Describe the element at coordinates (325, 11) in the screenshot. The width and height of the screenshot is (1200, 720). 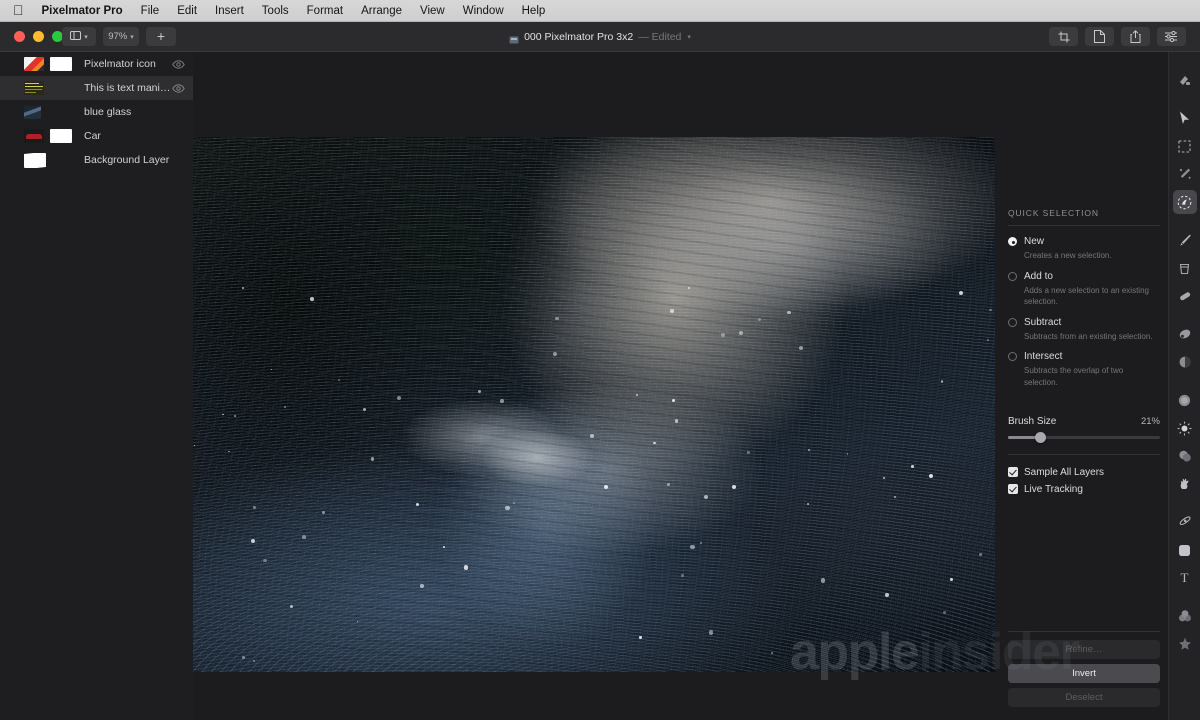
I see `menu-format: Format` at that location.